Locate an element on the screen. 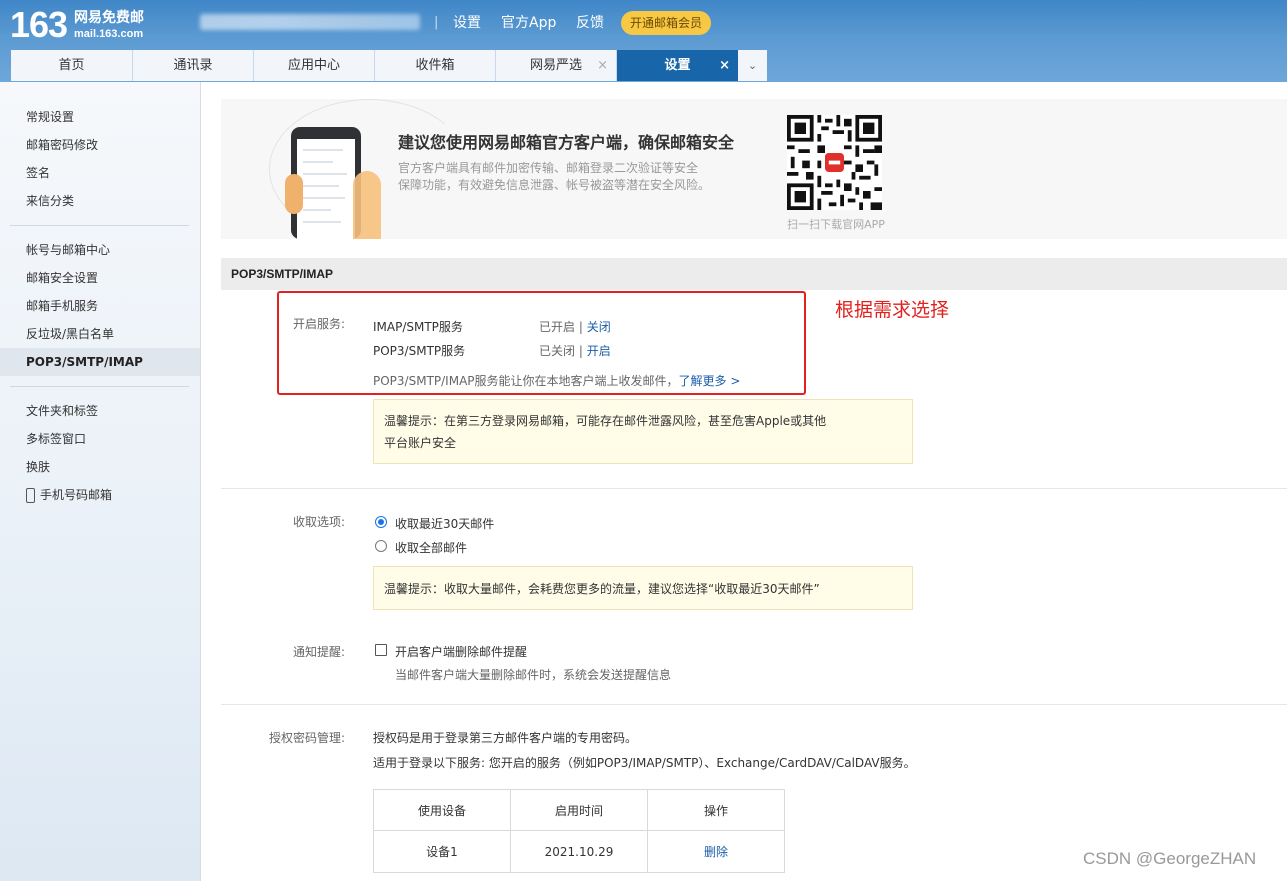 This screenshot has width=1287, height=881. column-header-device: 使用设备 is located at coordinates (442, 810).